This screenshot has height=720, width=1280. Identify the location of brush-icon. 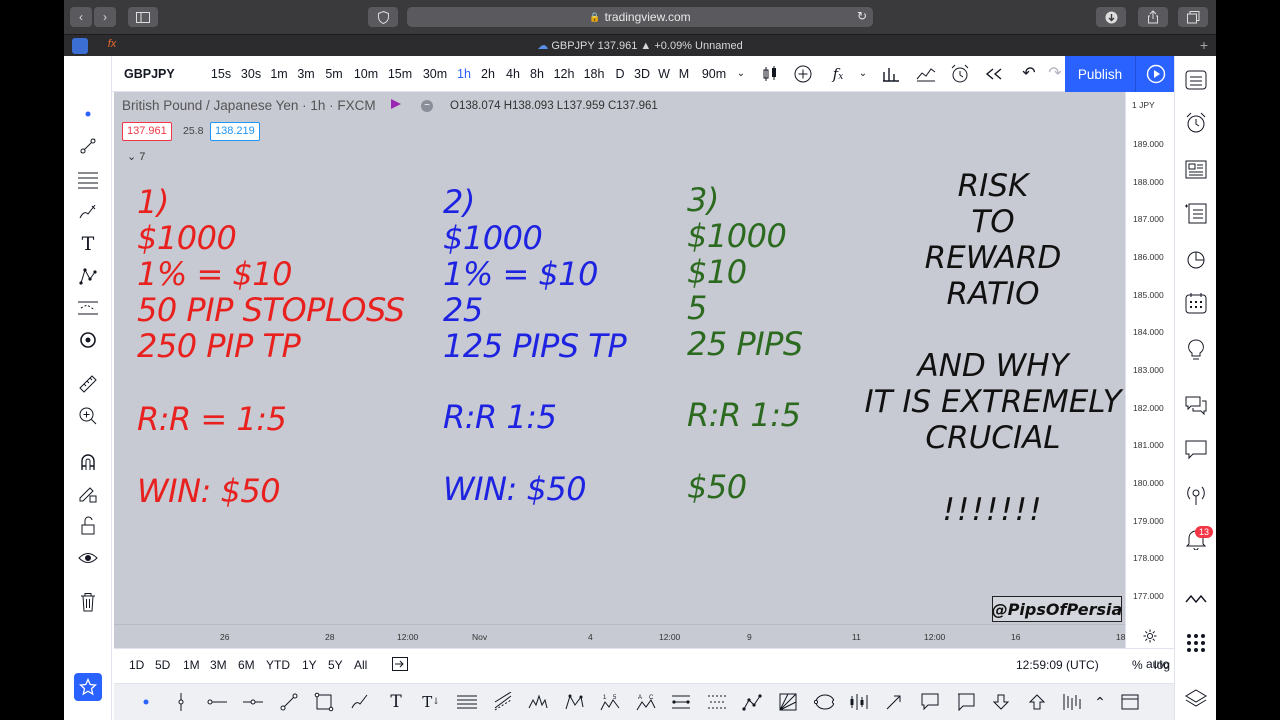
(360, 702).